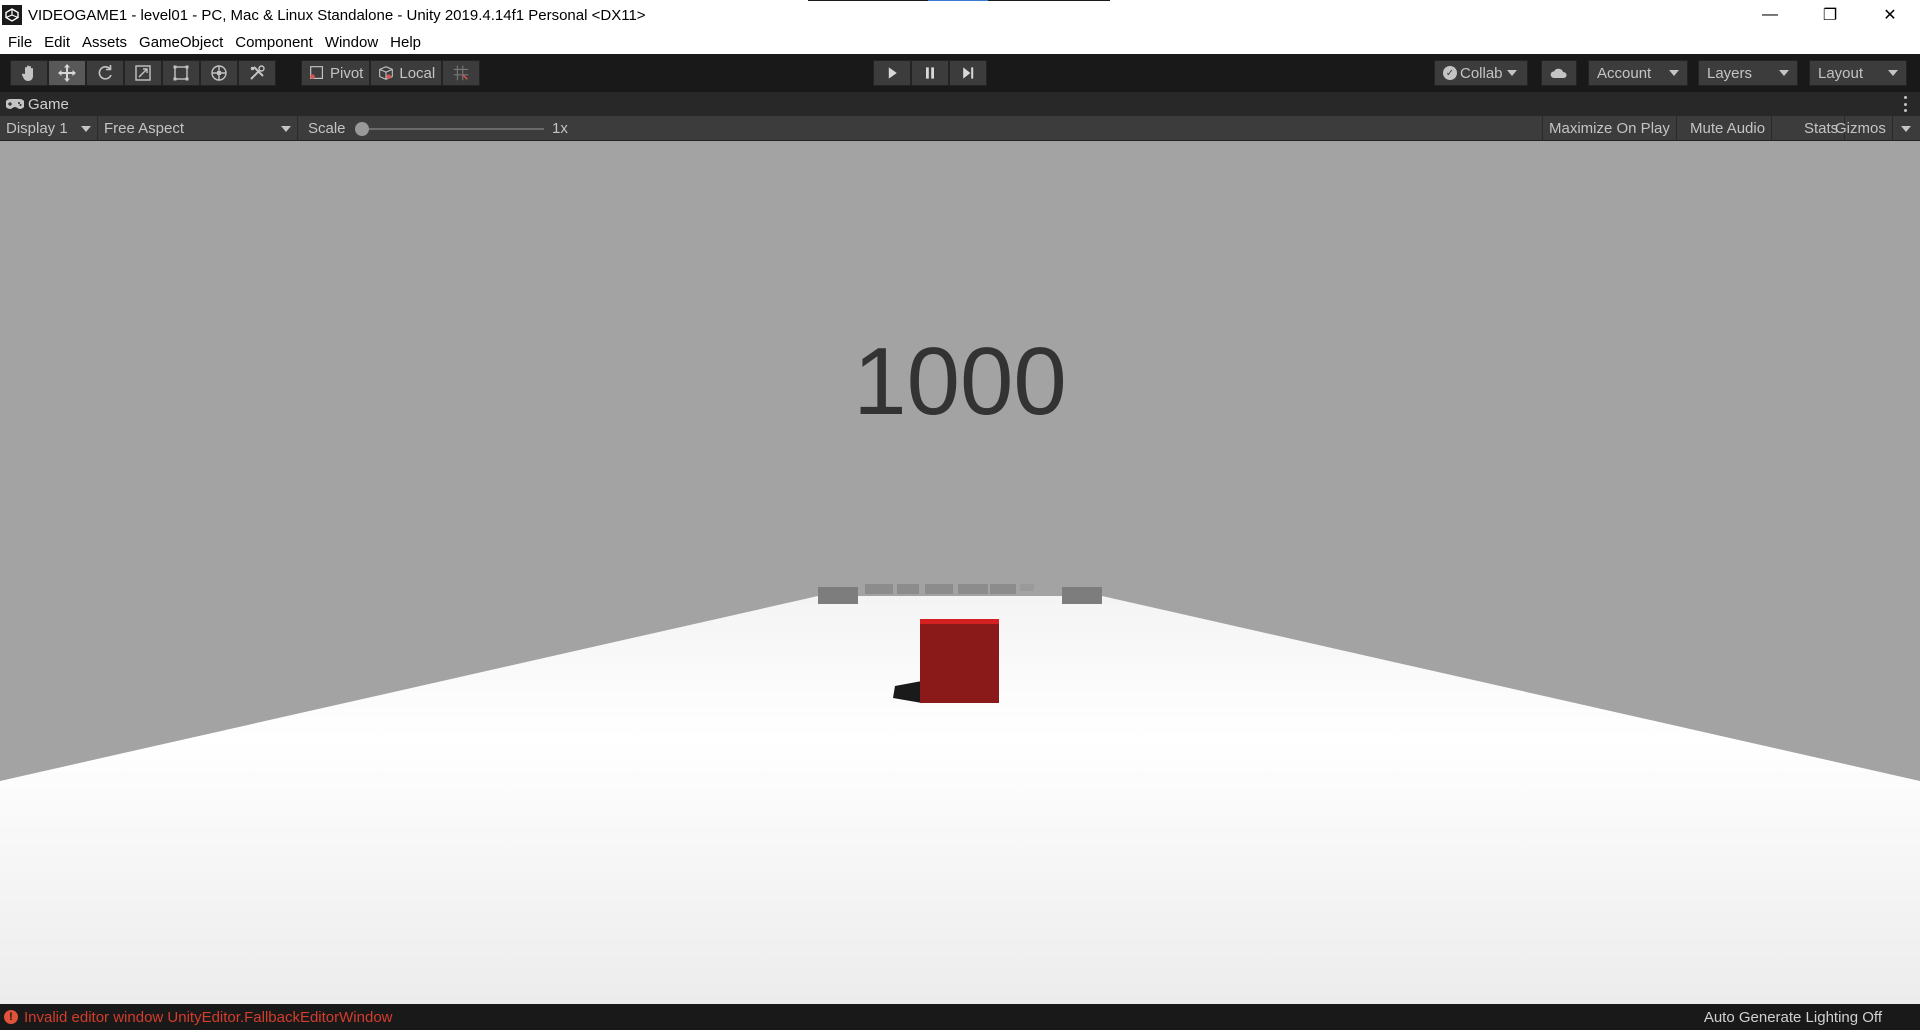  What do you see at coordinates (892, 73) in the screenshot?
I see `play-button` at bounding box center [892, 73].